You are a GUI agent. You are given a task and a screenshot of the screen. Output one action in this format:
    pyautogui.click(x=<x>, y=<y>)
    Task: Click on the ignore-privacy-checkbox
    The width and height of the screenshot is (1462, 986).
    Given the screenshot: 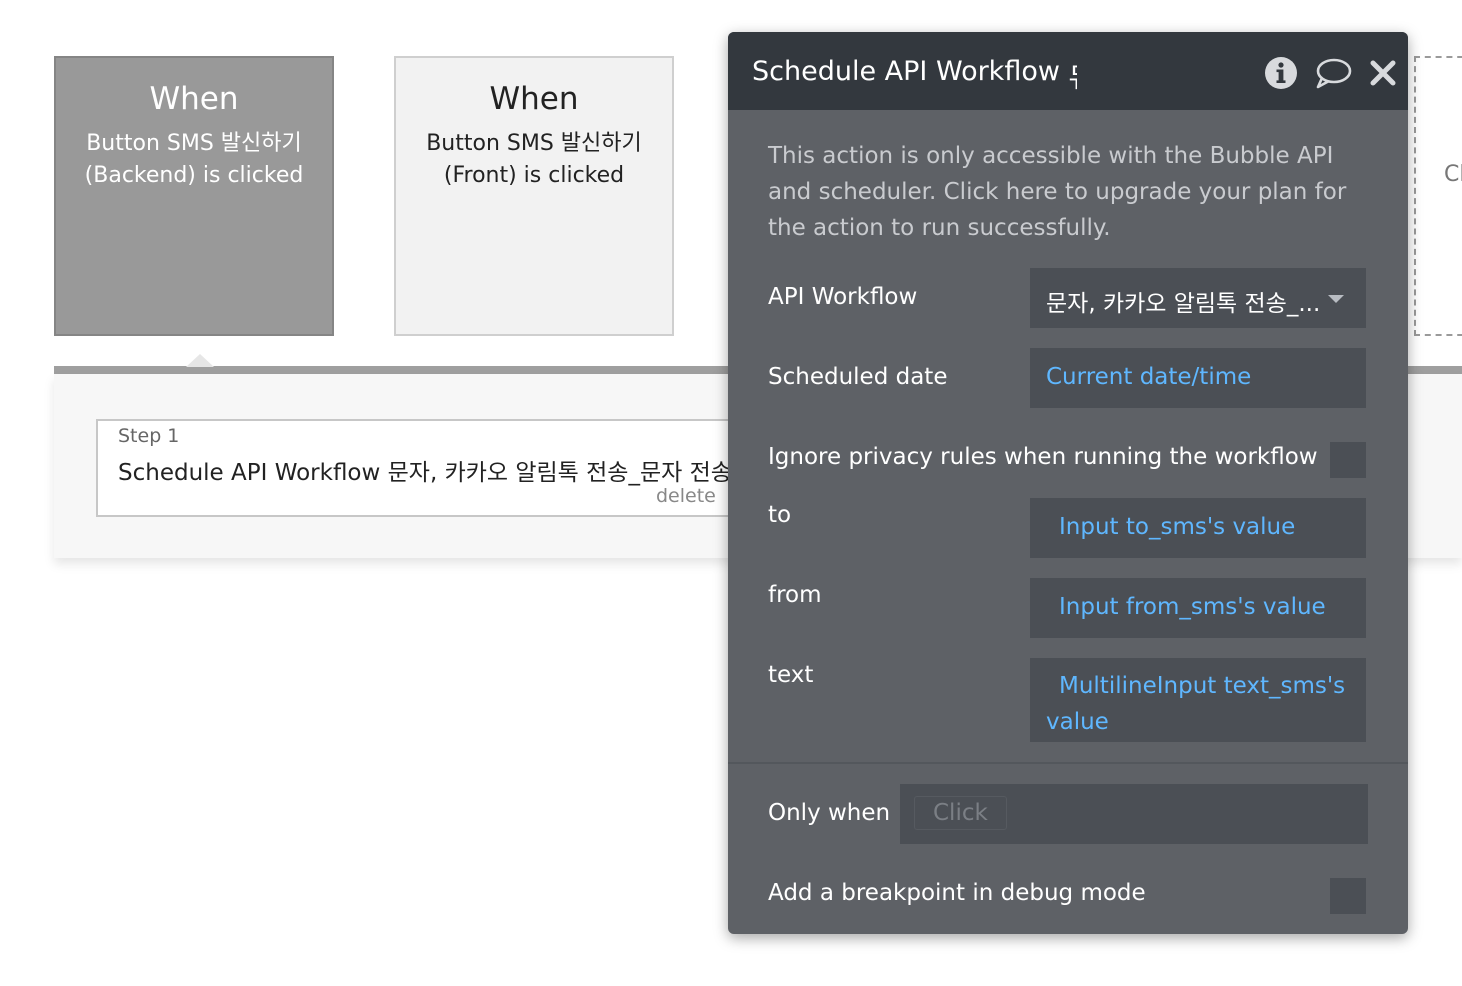 What is the action you would take?
    pyautogui.click(x=1348, y=460)
    